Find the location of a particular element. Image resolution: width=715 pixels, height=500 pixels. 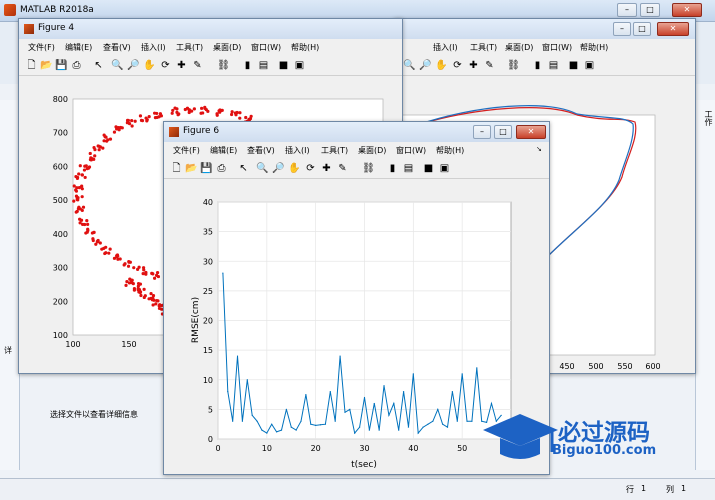

x-tick-label: 150 is located at coordinates (128, 344).